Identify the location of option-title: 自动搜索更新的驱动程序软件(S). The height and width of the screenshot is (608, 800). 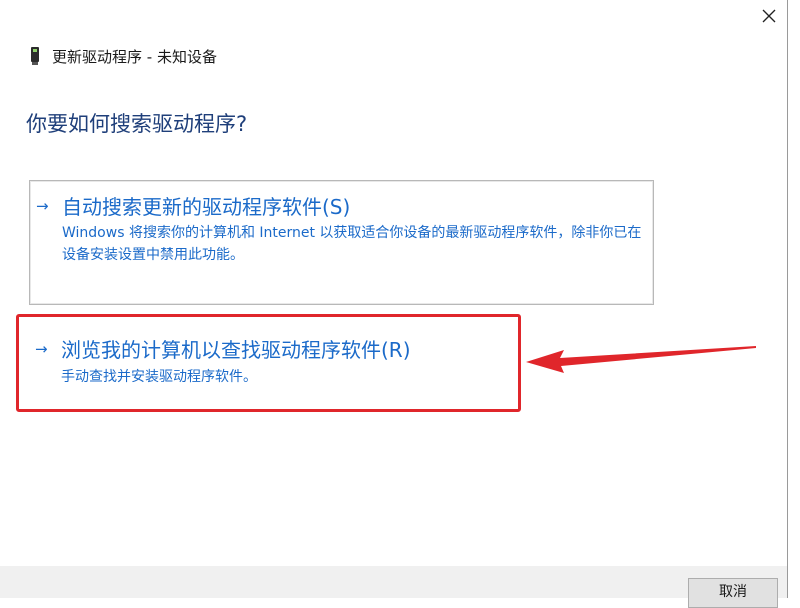
(206, 207).